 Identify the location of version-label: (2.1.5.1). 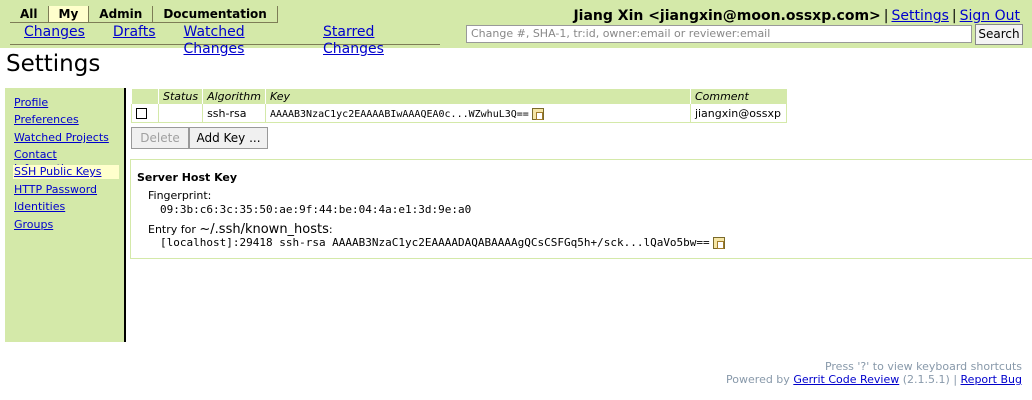
(926, 379).